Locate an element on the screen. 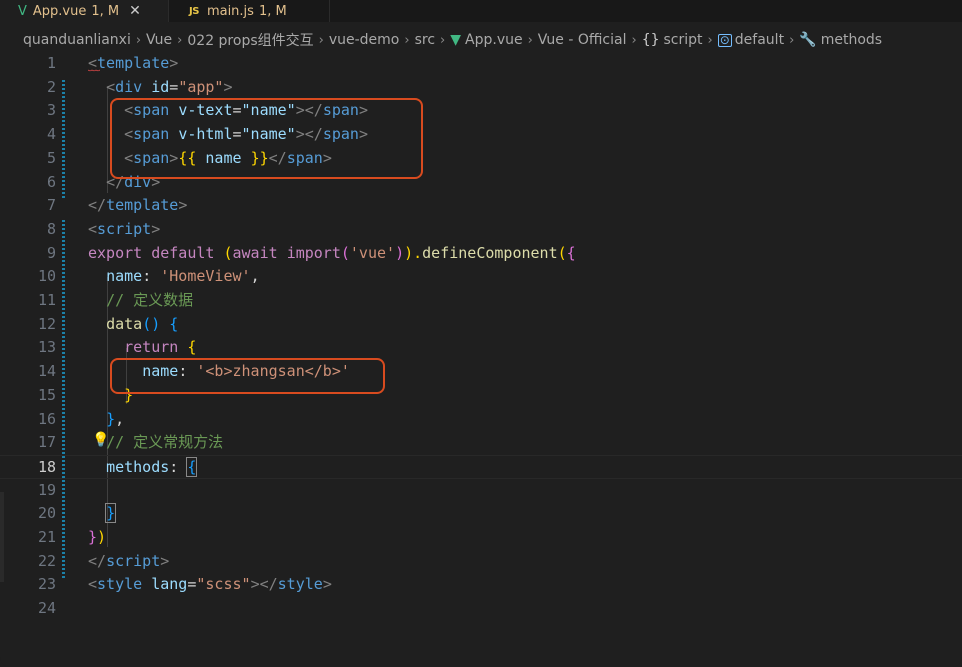  line-number: 1 is located at coordinates (51, 63).